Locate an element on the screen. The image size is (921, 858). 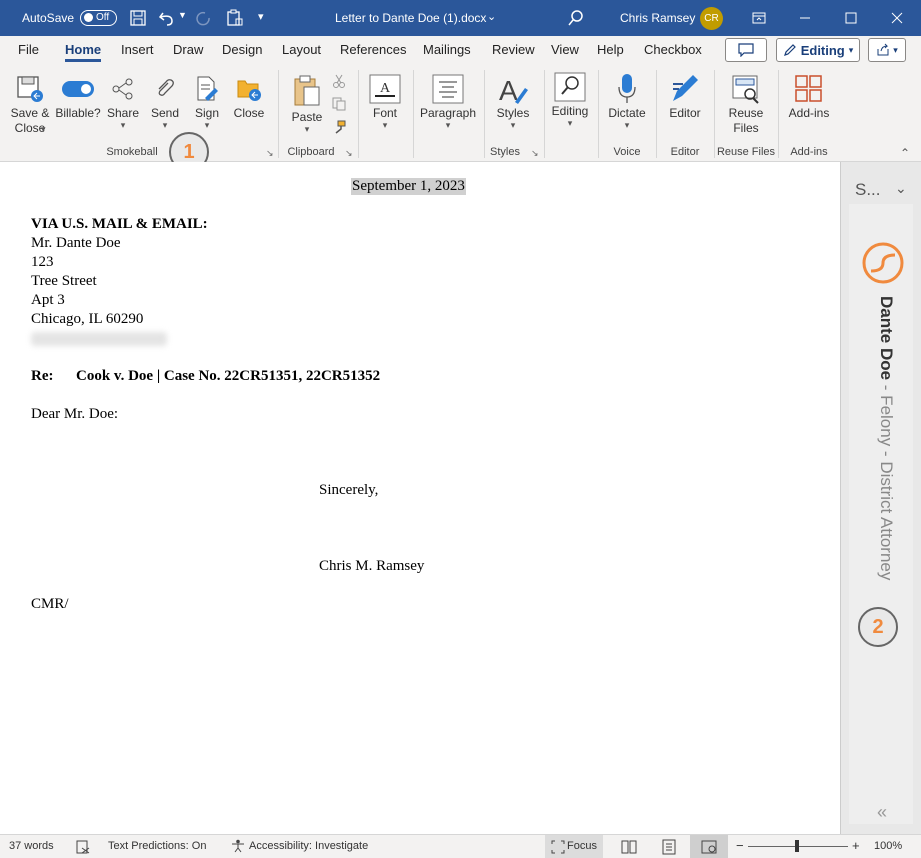
web-layout-icon is located at coordinates (709, 847).